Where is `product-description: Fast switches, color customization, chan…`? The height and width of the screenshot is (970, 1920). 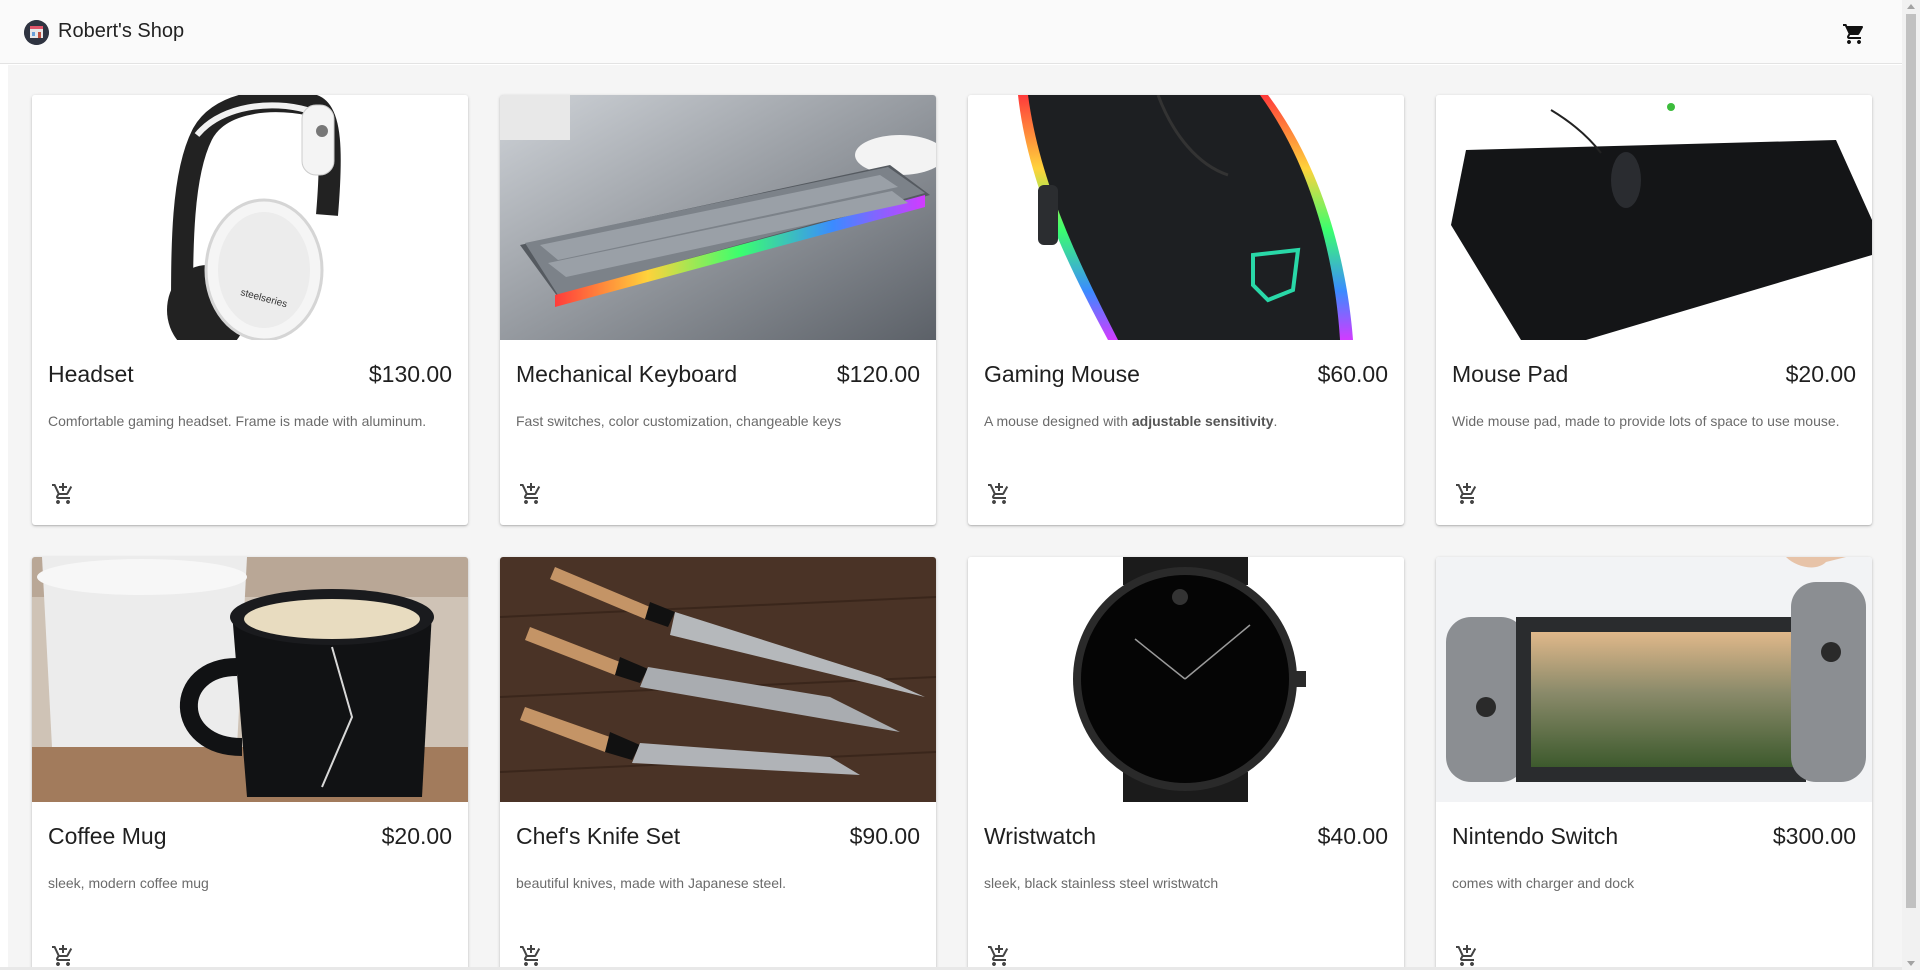
product-description: Fast switches, color customization, chan… is located at coordinates (679, 421).